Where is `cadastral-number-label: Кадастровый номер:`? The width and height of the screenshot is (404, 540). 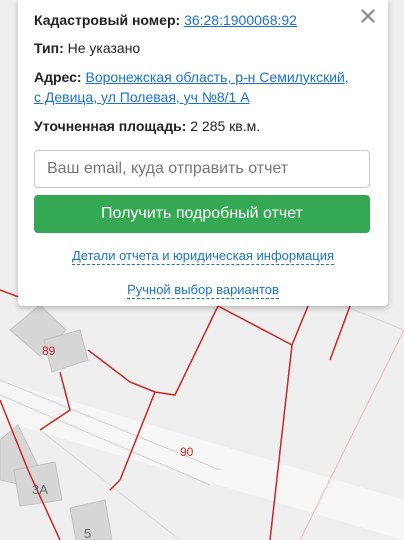
cadastral-number-label: Кадастровый номер: is located at coordinates (107, 20).